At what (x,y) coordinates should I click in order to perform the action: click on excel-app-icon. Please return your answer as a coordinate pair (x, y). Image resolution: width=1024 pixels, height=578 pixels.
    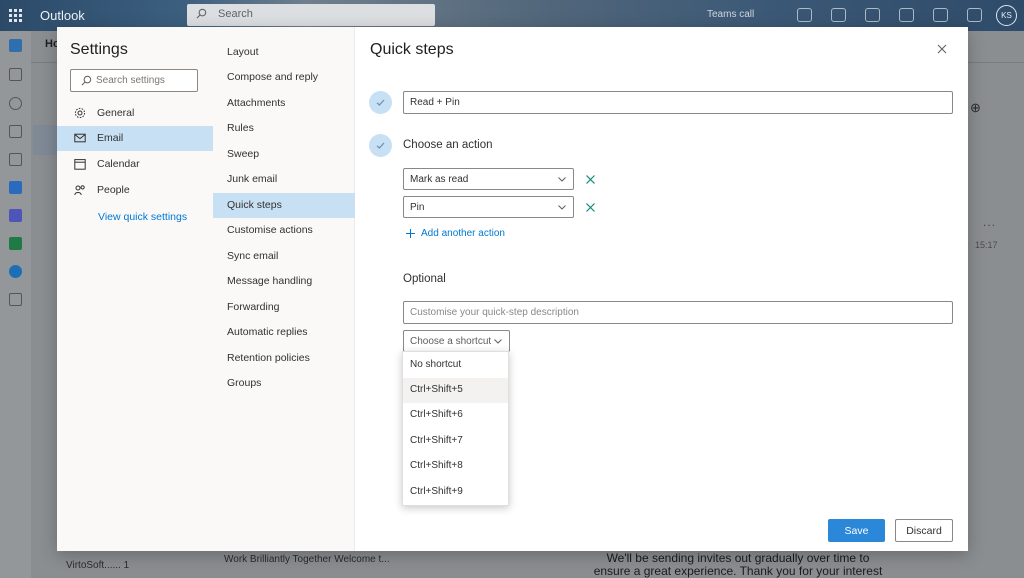
    Looking at the image, I should click on (15, 243).